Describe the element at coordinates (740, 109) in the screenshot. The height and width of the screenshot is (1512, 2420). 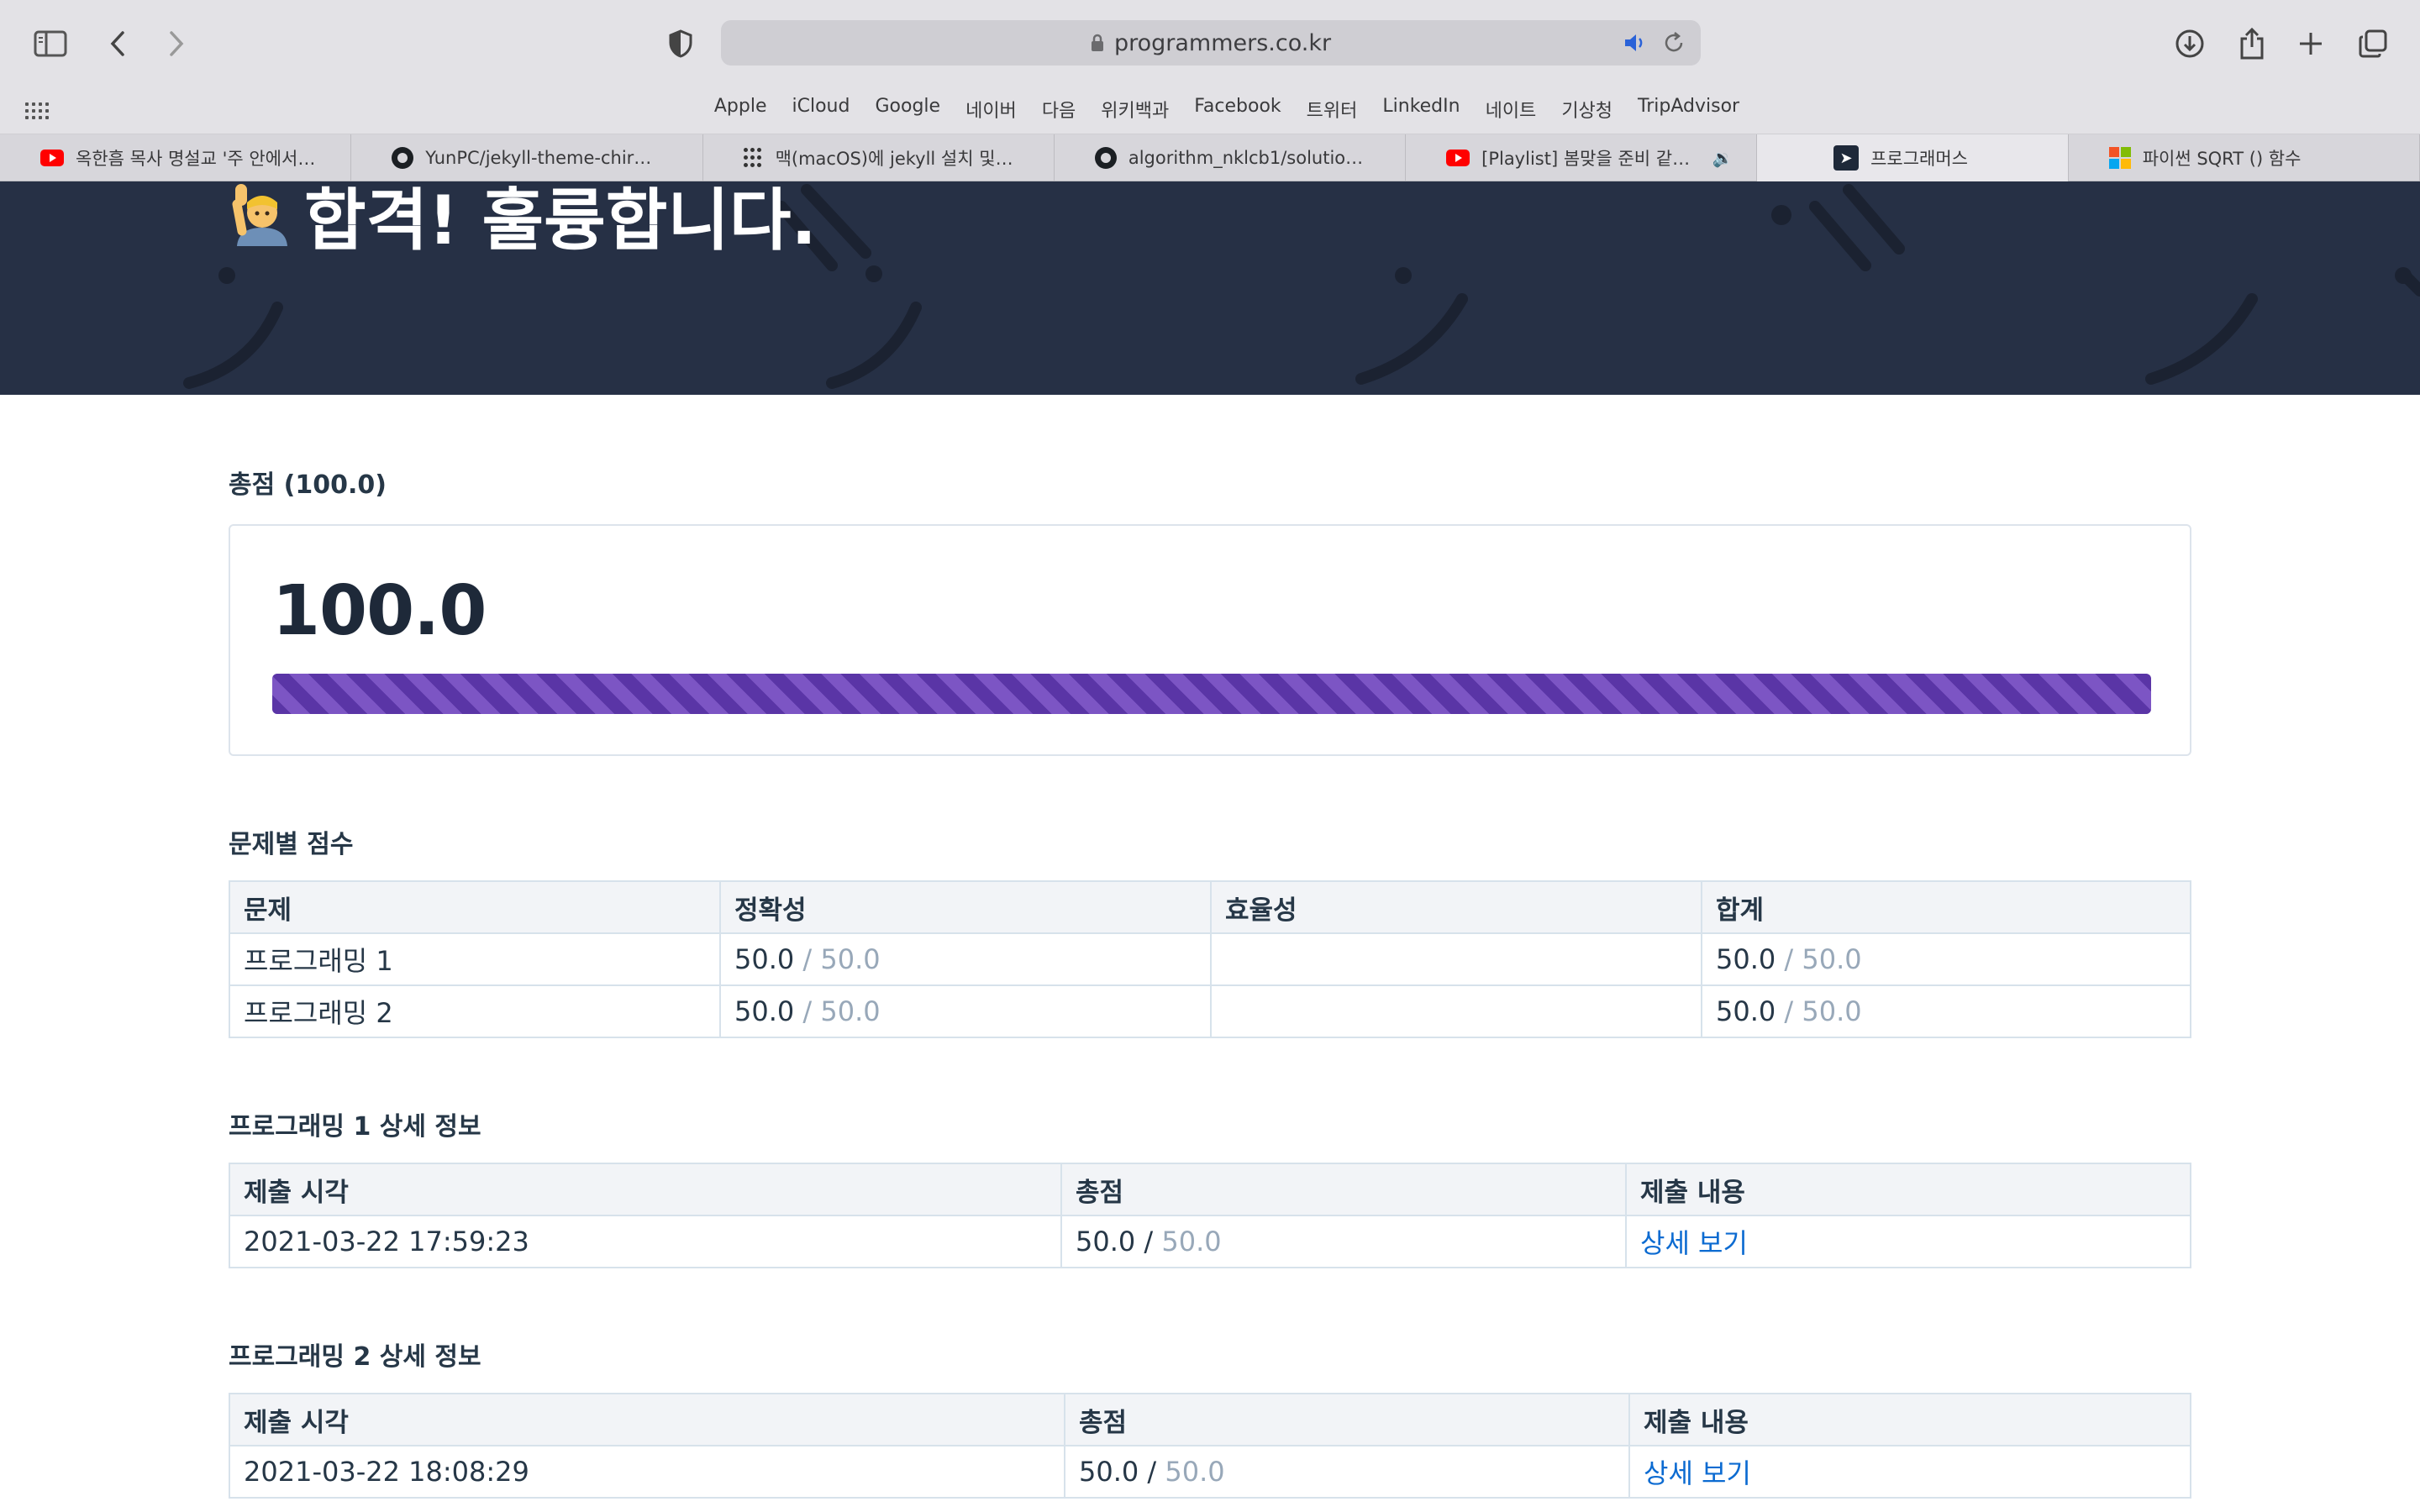
I see `favorite-link: Apple` at that location.